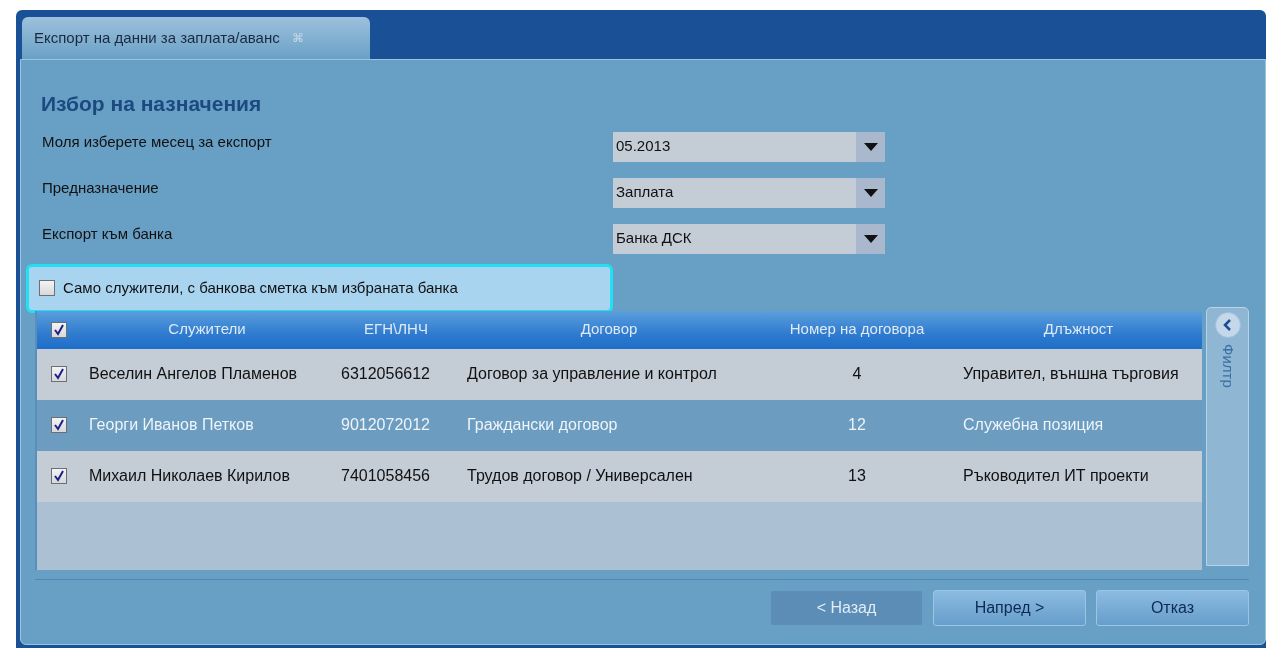 Image resolution: width=1269 pixels, height=654 pixels. What do you see at coordinates (1079, 329) in the screenshot?
I see `column-header: Длъжност` at bounding box center [1079, 329].